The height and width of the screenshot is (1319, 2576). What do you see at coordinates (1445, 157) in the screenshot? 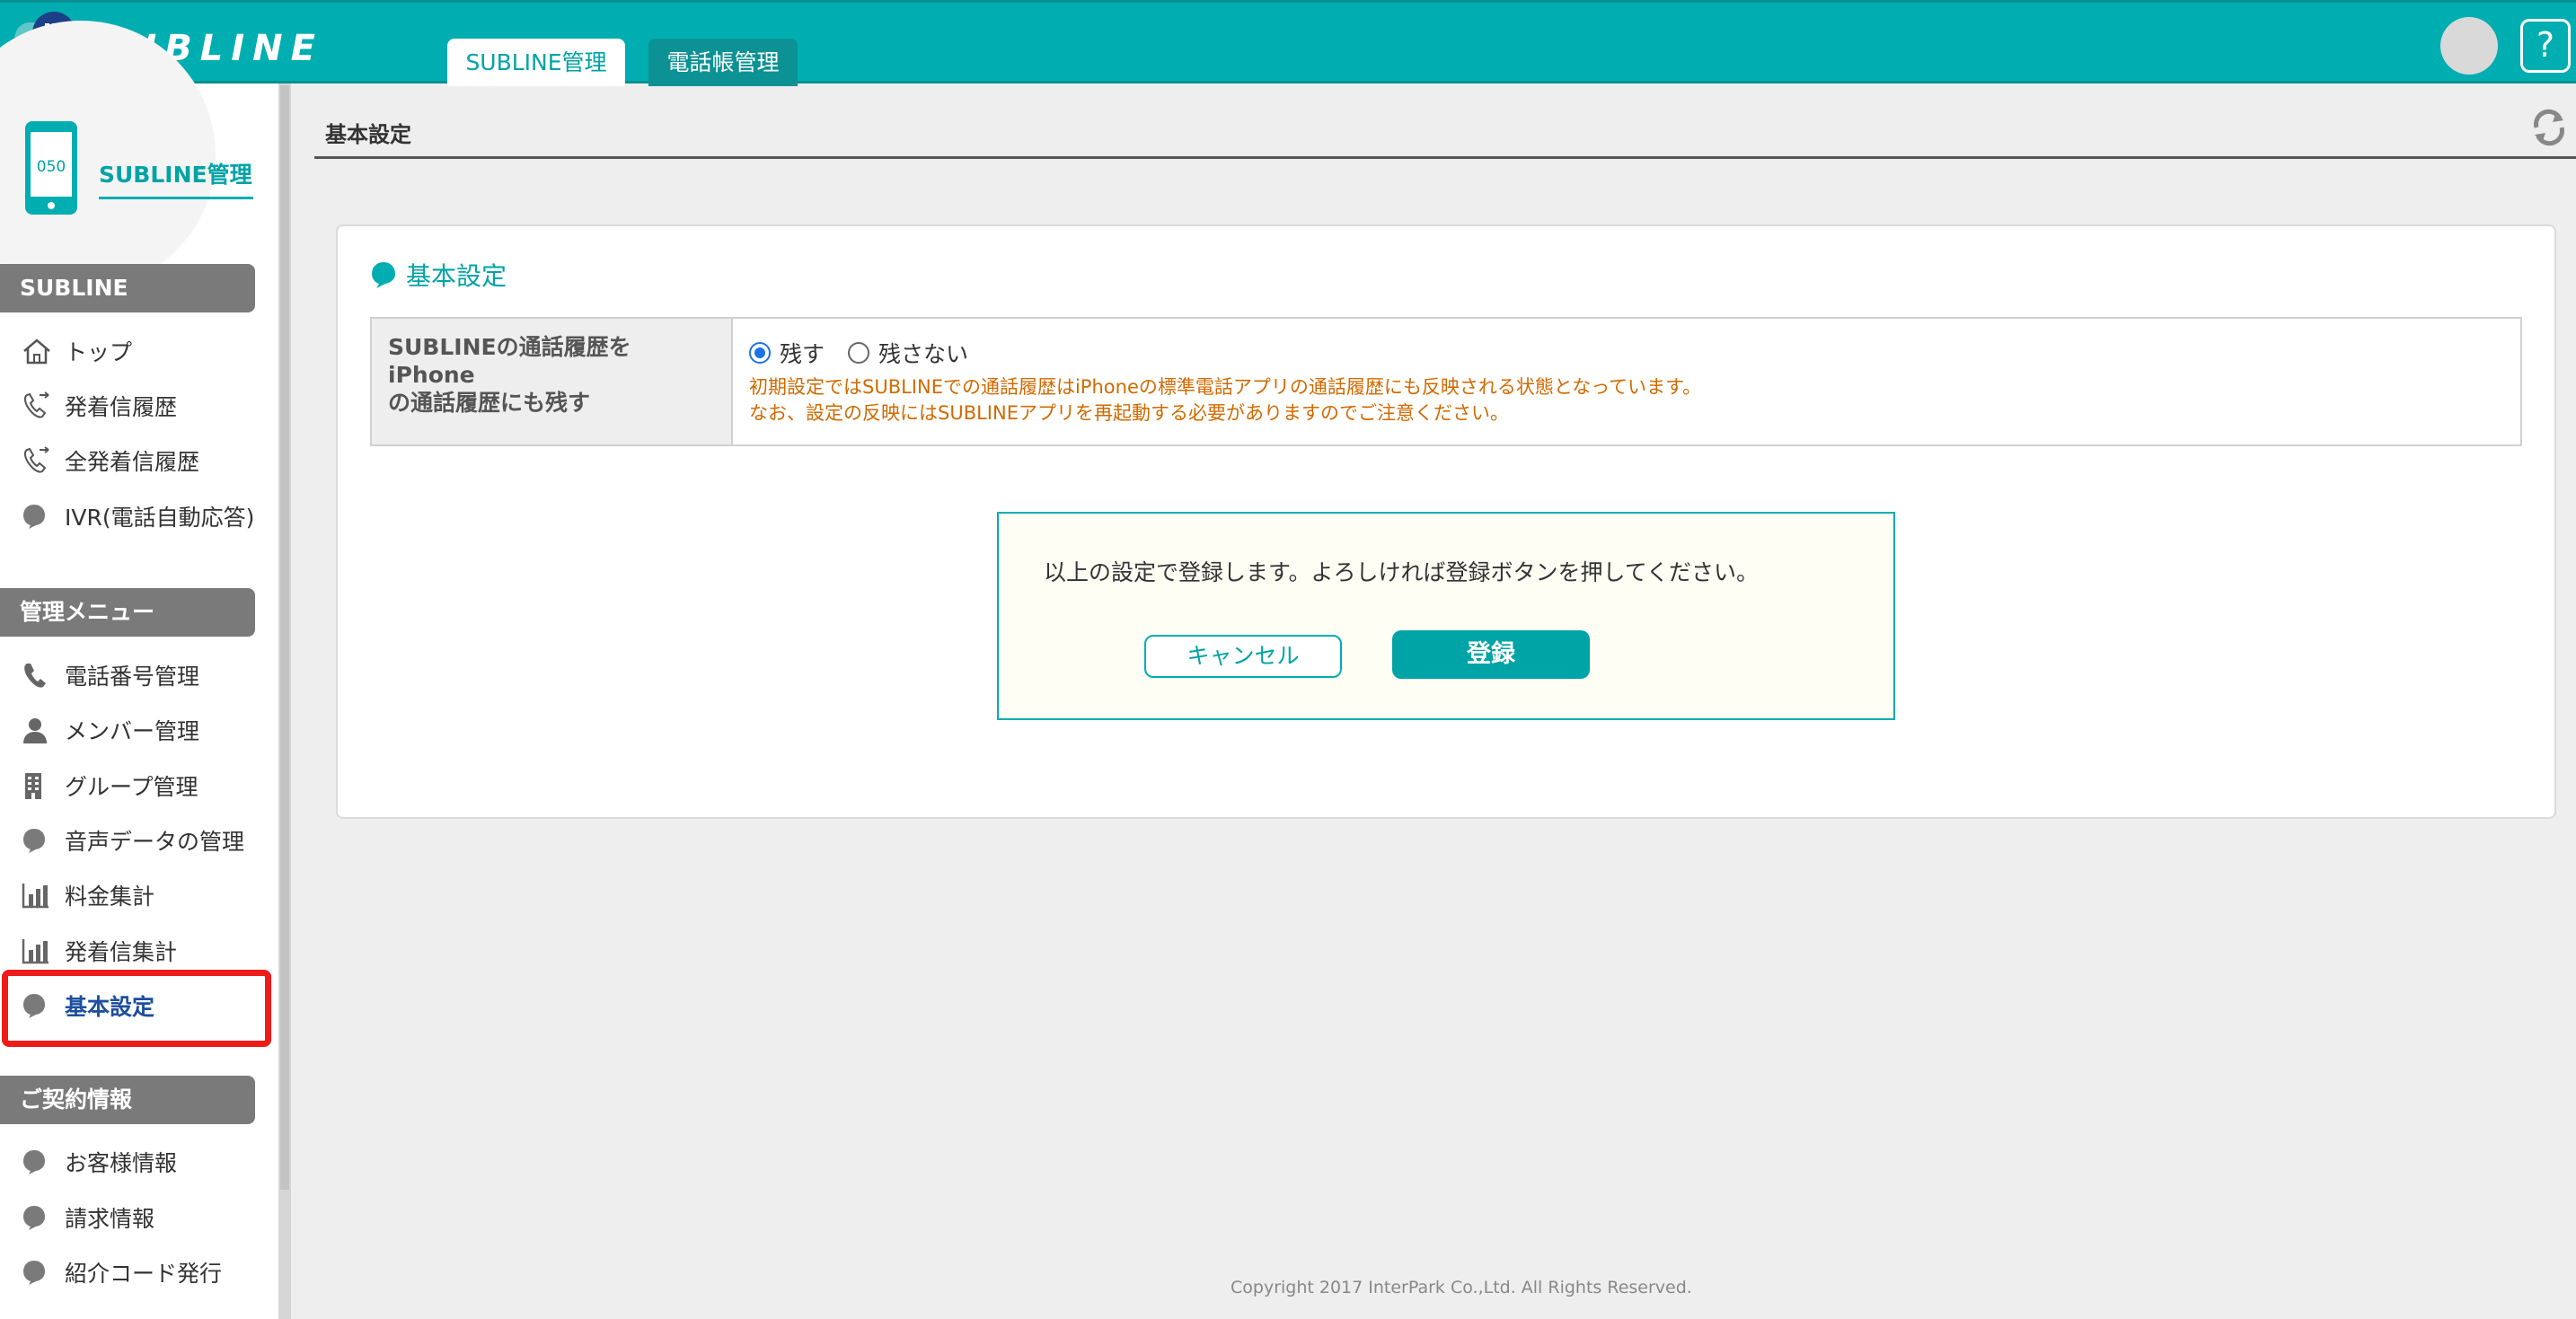
I see `title-divider` at bounding box center [1445, 157].